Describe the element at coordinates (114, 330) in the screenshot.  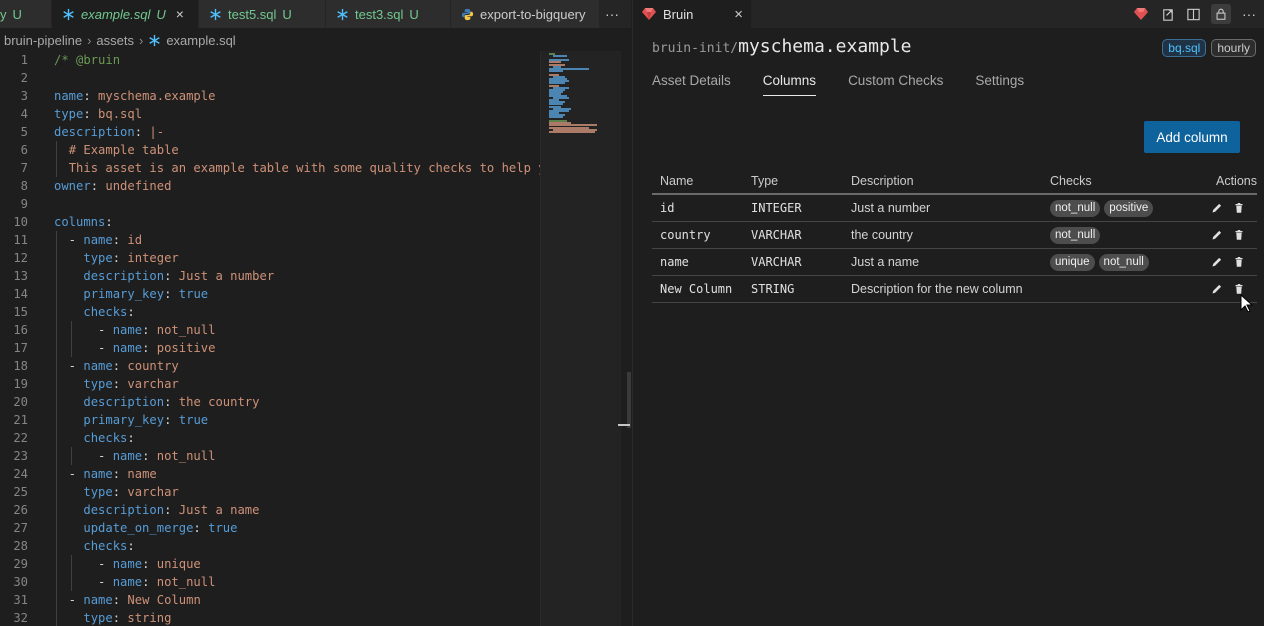
I see `code-line: 16 - name: not_null` at that location.